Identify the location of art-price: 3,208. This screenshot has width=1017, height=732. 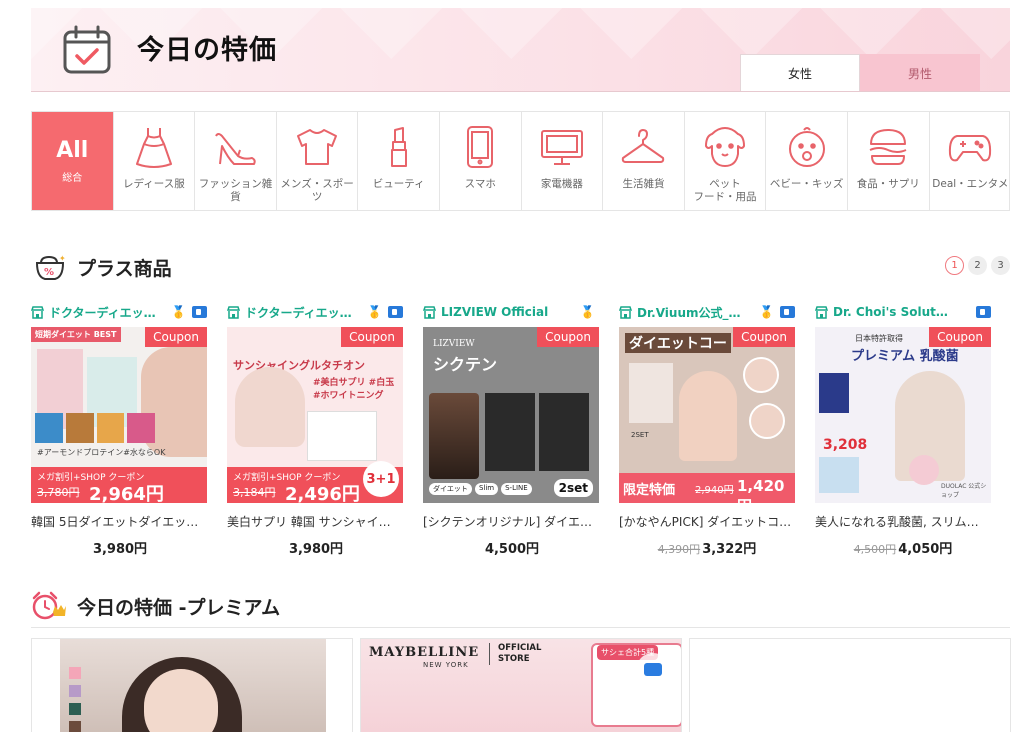
(845, 445).